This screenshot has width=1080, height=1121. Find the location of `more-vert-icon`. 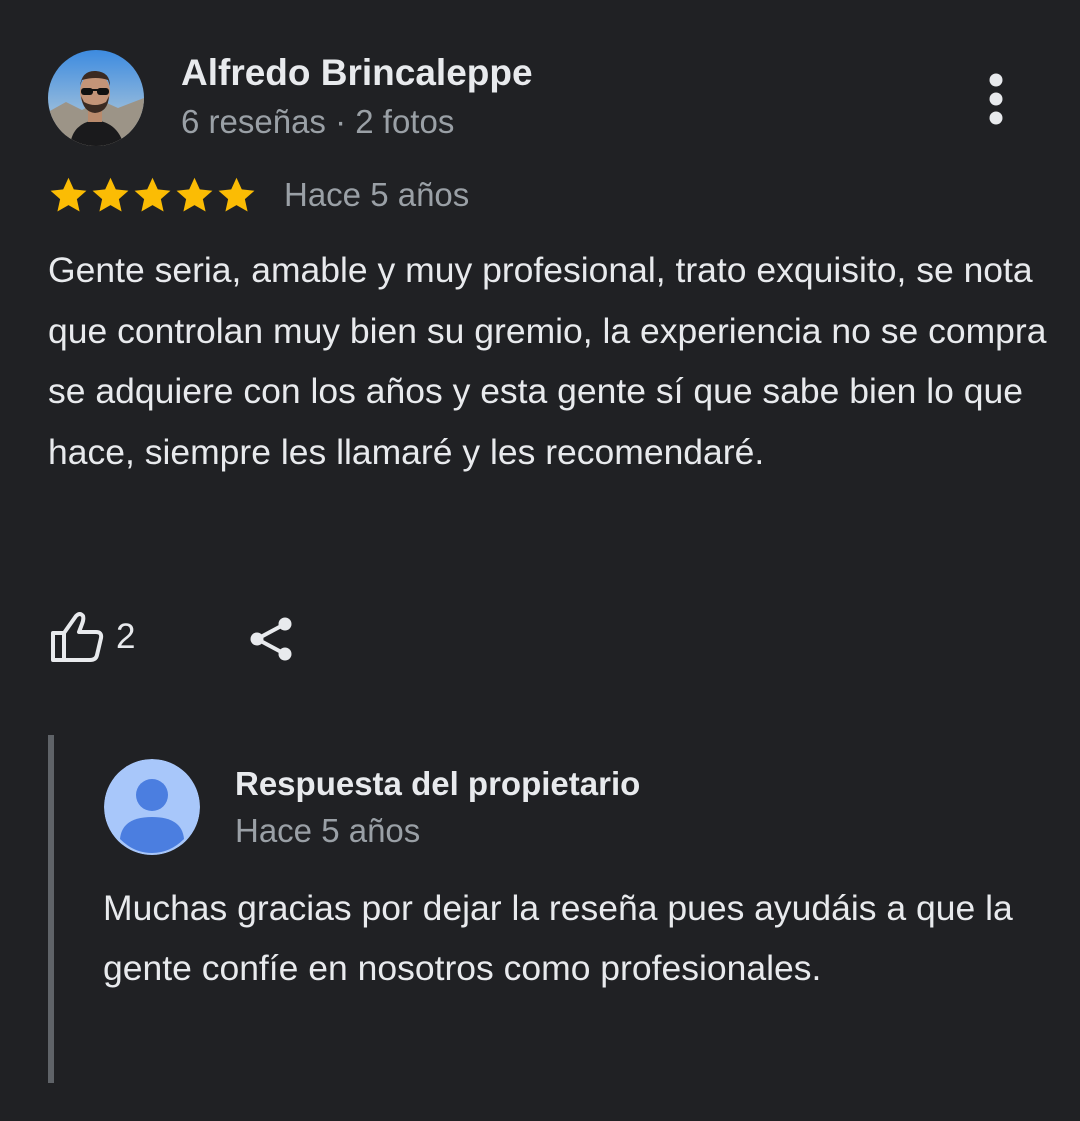

more-vert-icon is located at coordinates (996, 99).